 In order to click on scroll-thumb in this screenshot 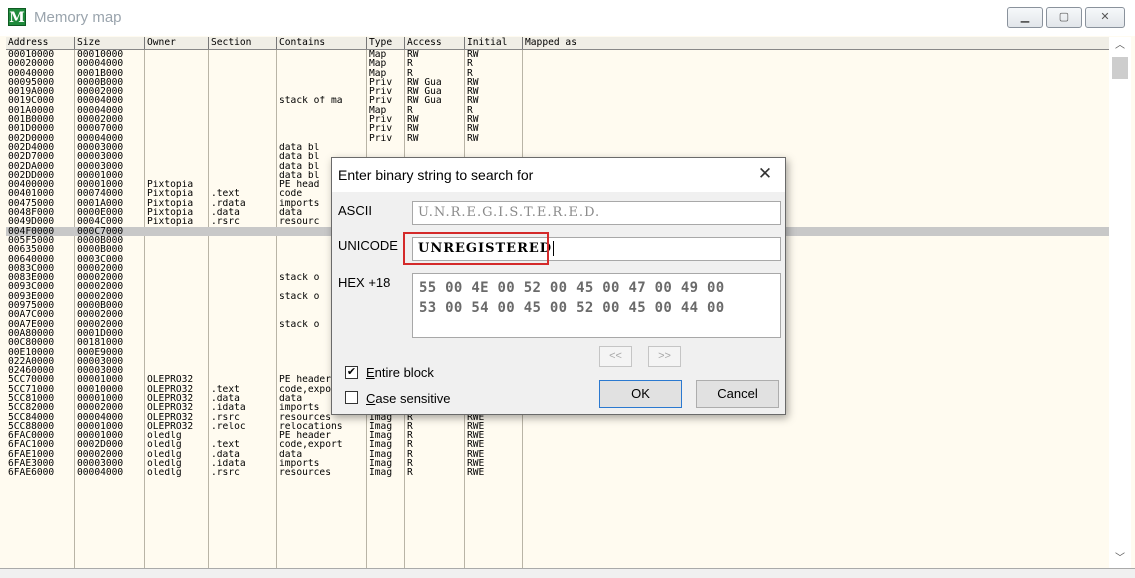, I will do `click(1120, 68)`.